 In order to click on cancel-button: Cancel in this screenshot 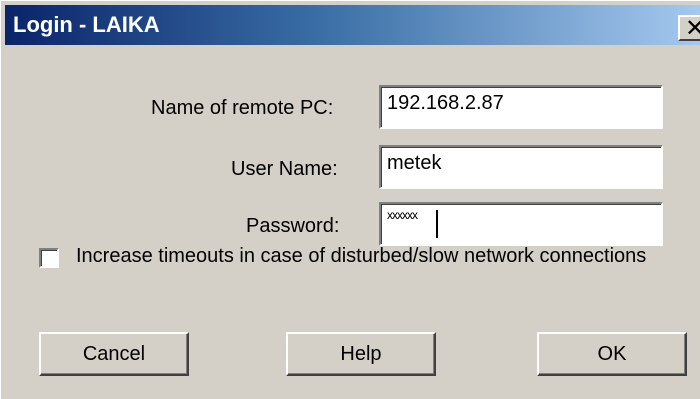, I will do `click(114, 354)`.